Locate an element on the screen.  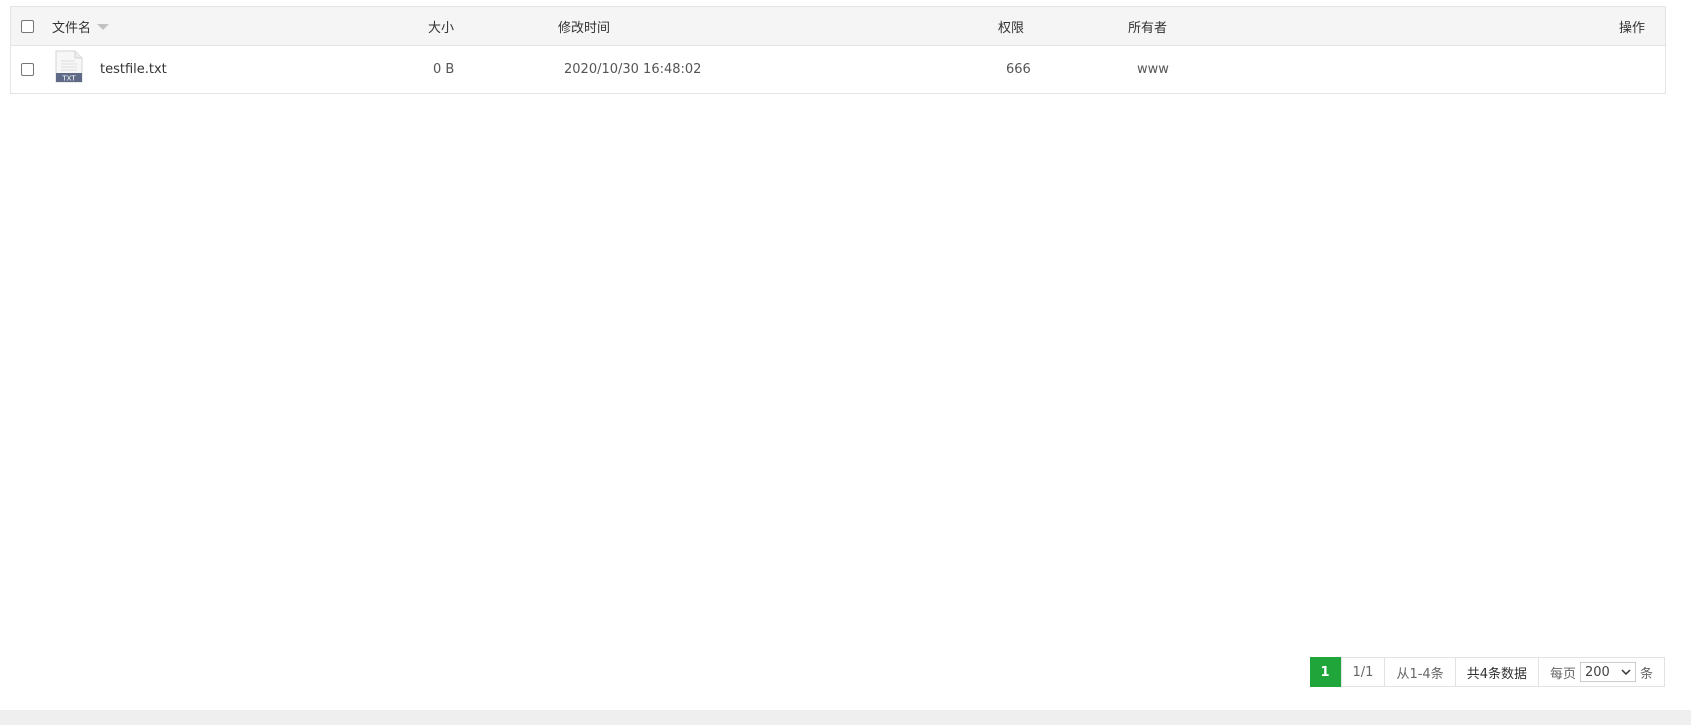
row-select-cell is located at coordinates (27, 69).